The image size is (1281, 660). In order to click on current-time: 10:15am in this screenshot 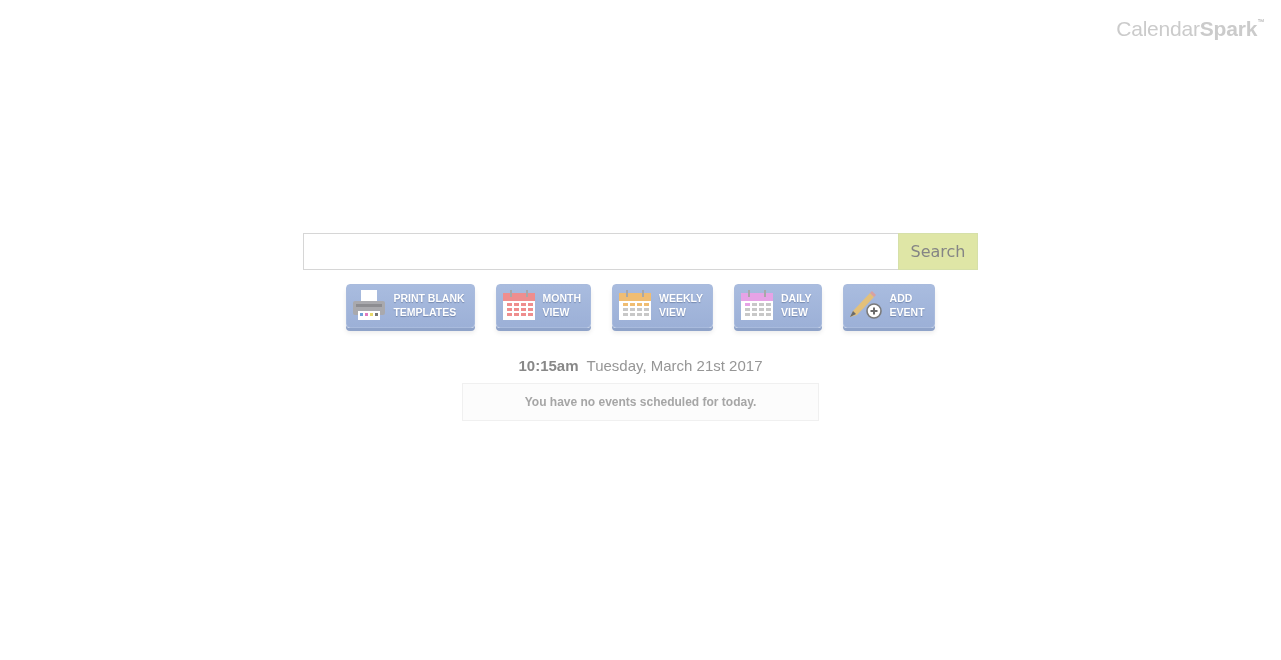, I will do `click(548, 366)`.